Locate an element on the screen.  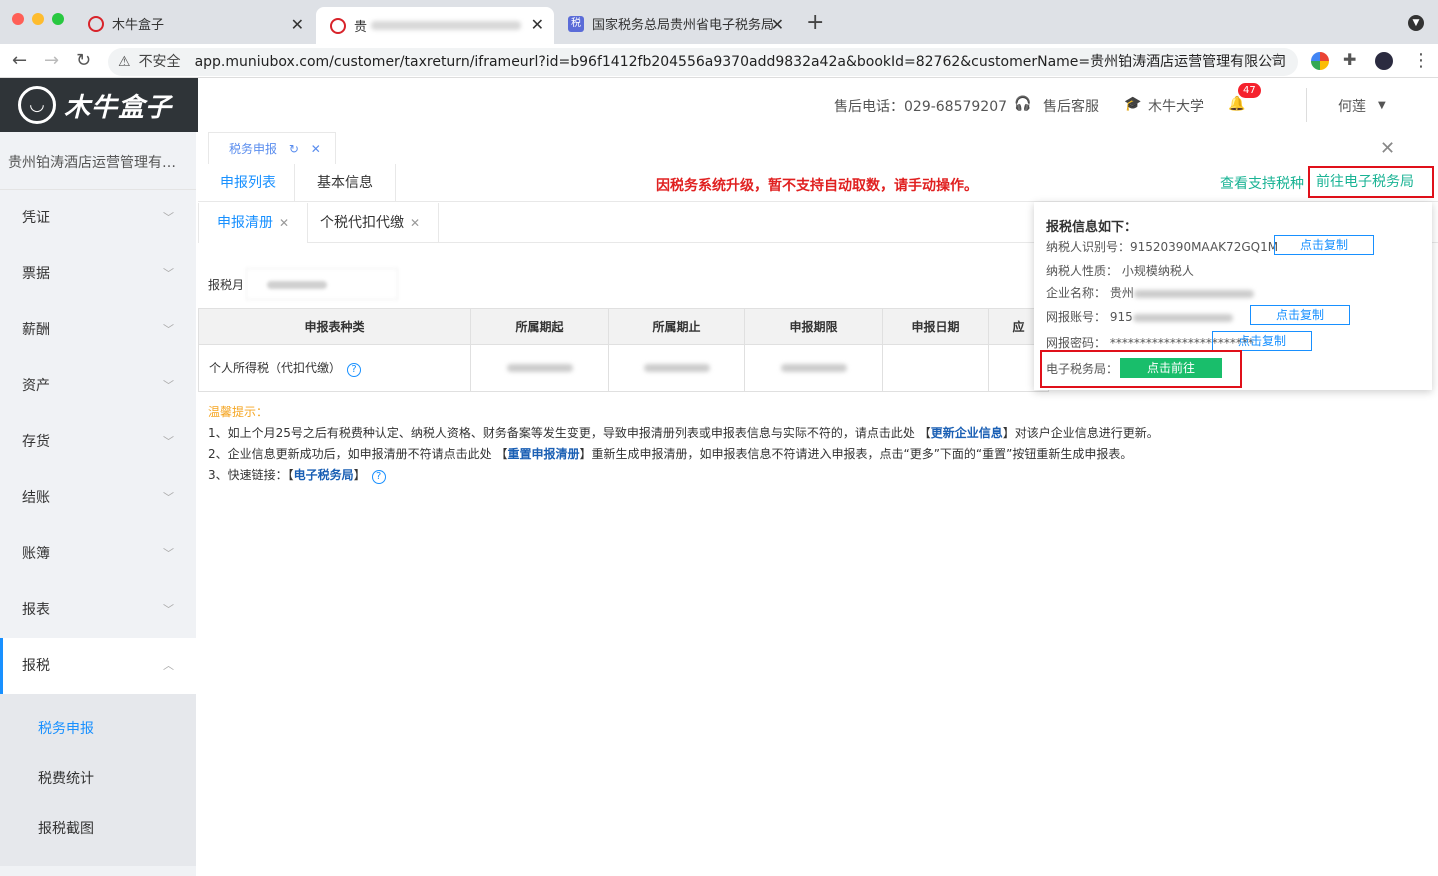
browser-tab-etax: 税 国家税务总局贵州省电子税务局 ✕ is located at coordinates (674, 23).